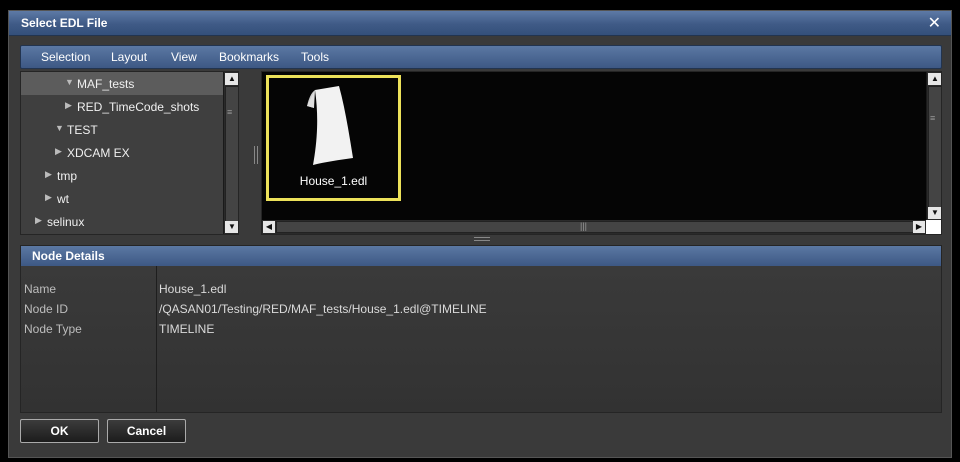 This screenshot has height=462, width=960. What do you see at coordinates (481, 256) in the screenshot?
I see `node-details-header: Node Details` at bounding box center [481, 256].